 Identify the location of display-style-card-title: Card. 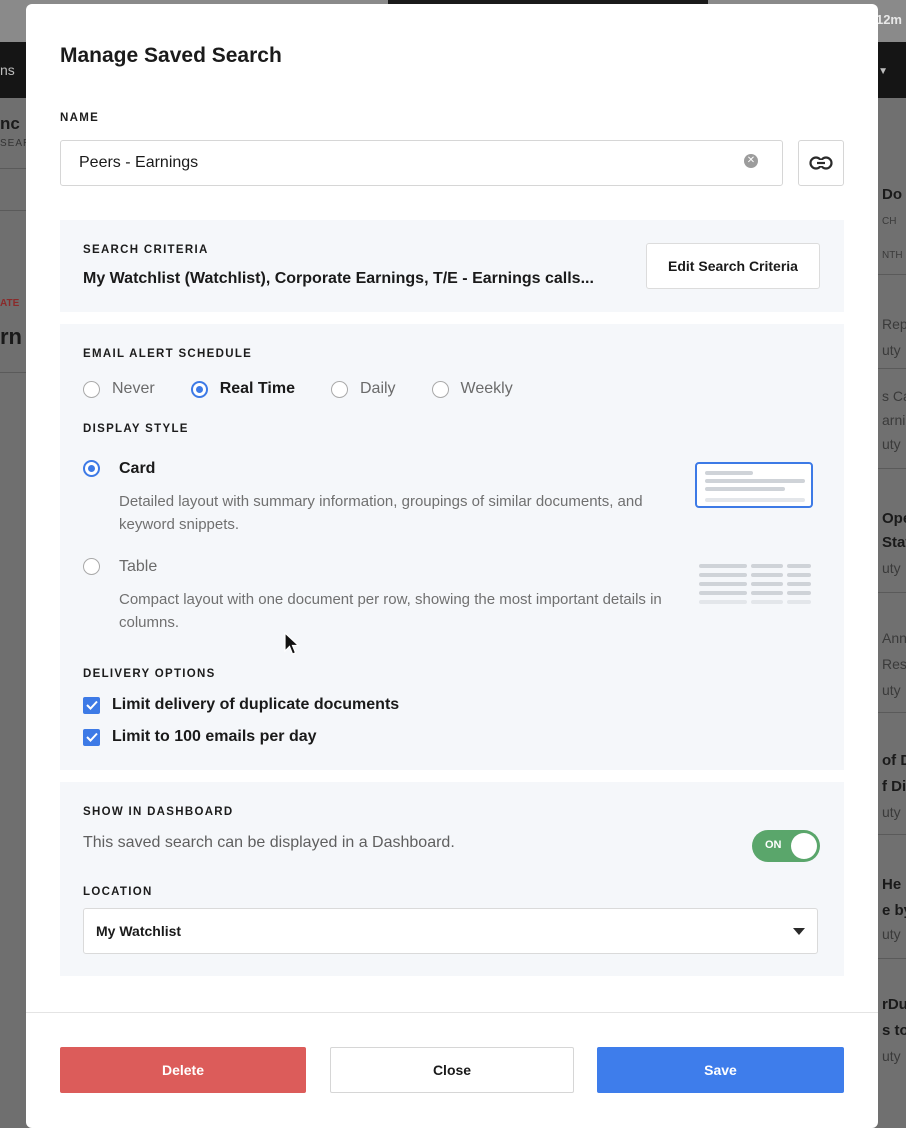
(137, 469).